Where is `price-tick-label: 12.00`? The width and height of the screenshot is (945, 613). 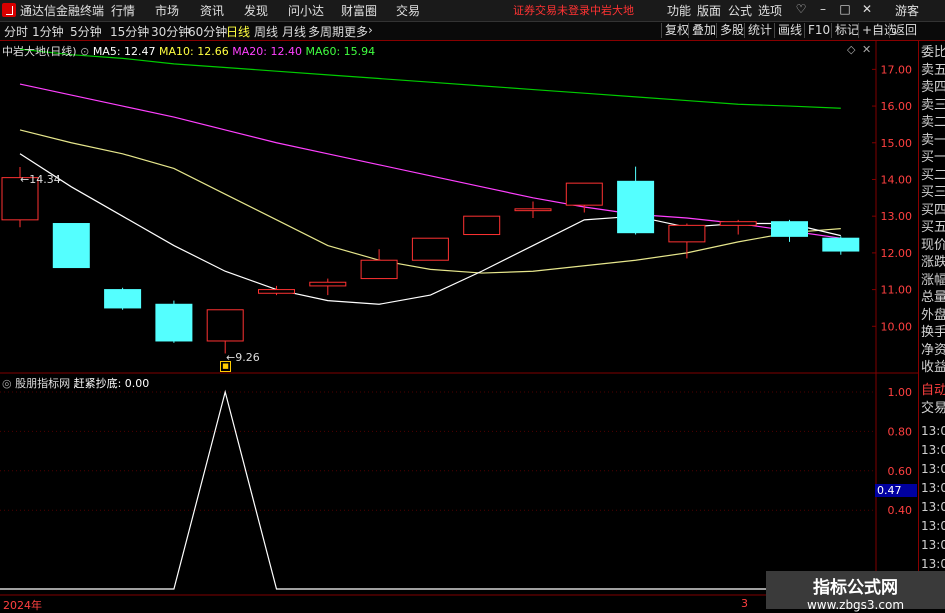 price-tick-label: 12.00 is located at coordinates (897, 253).